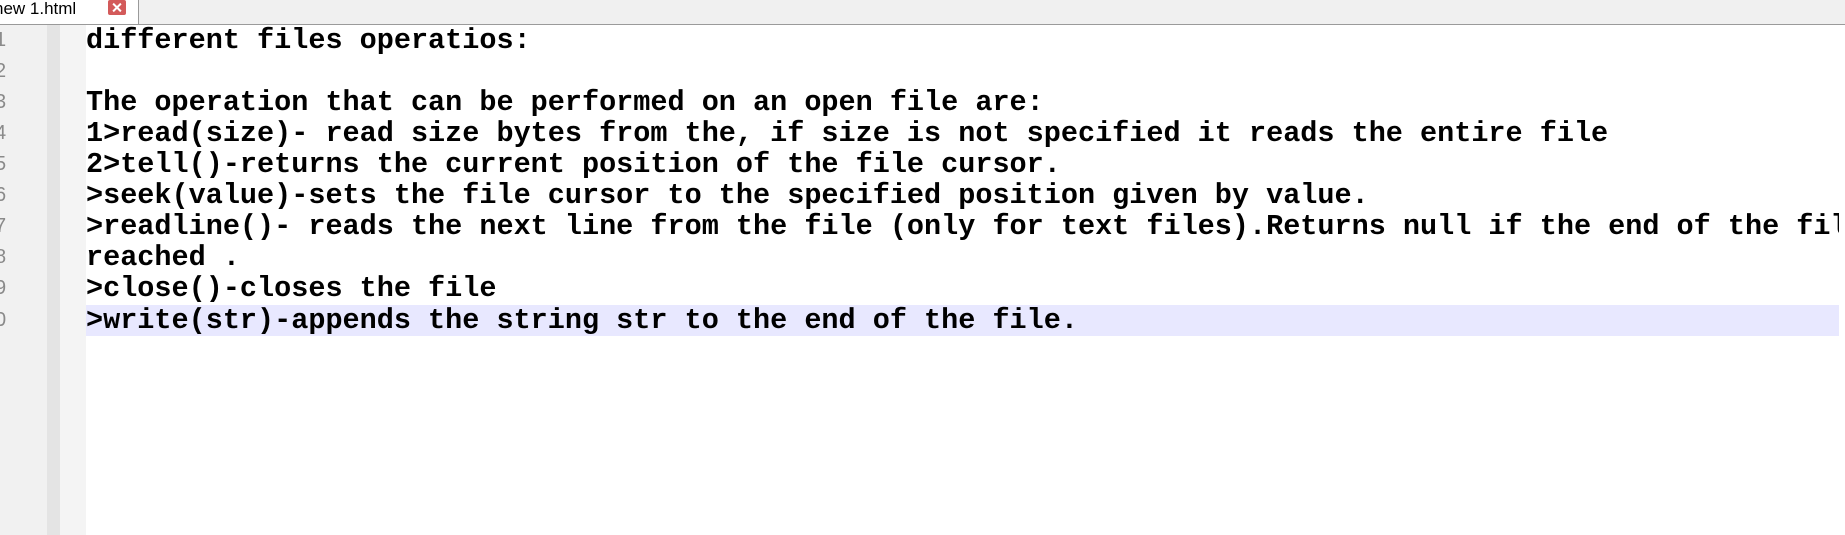 Image resolution: width=1845 pixels, height=535 pixels. What do you see at coordinates (3, 257) in the screenshot?
I see `line-number: 8` at bounding box center [3, 257].